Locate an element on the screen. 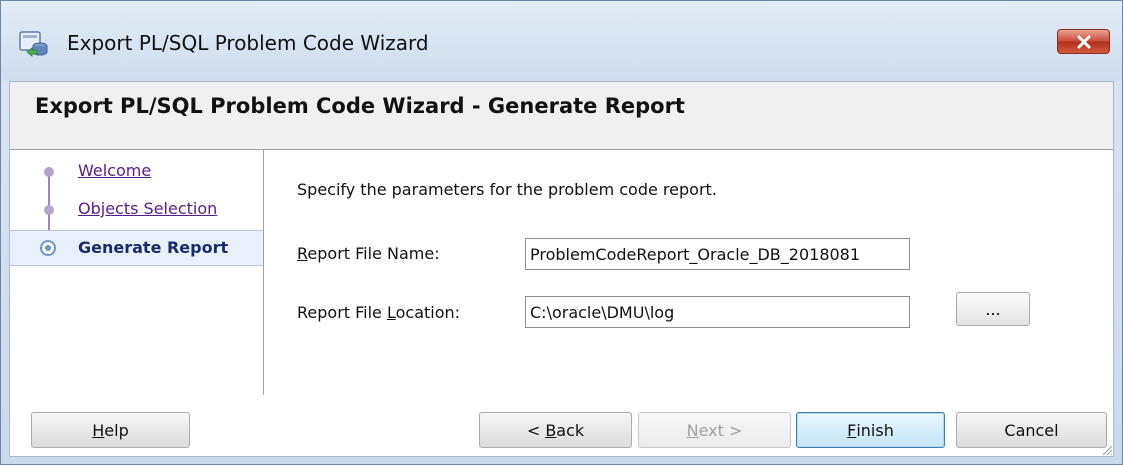  label-mnemonic: R is located at coordinates (302, 253).